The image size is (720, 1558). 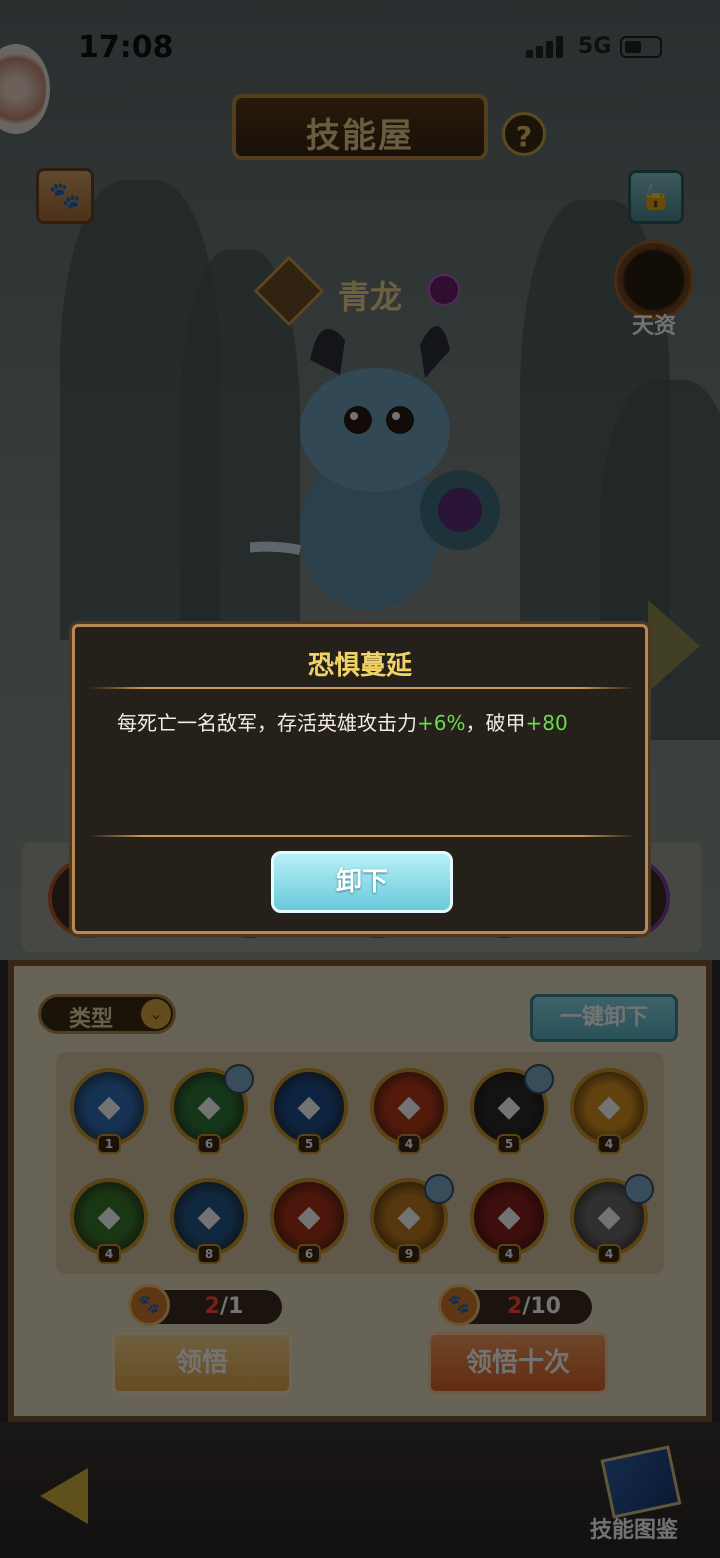 I want to click on type-filter-label: 类型, so click(x=91, y=1019).